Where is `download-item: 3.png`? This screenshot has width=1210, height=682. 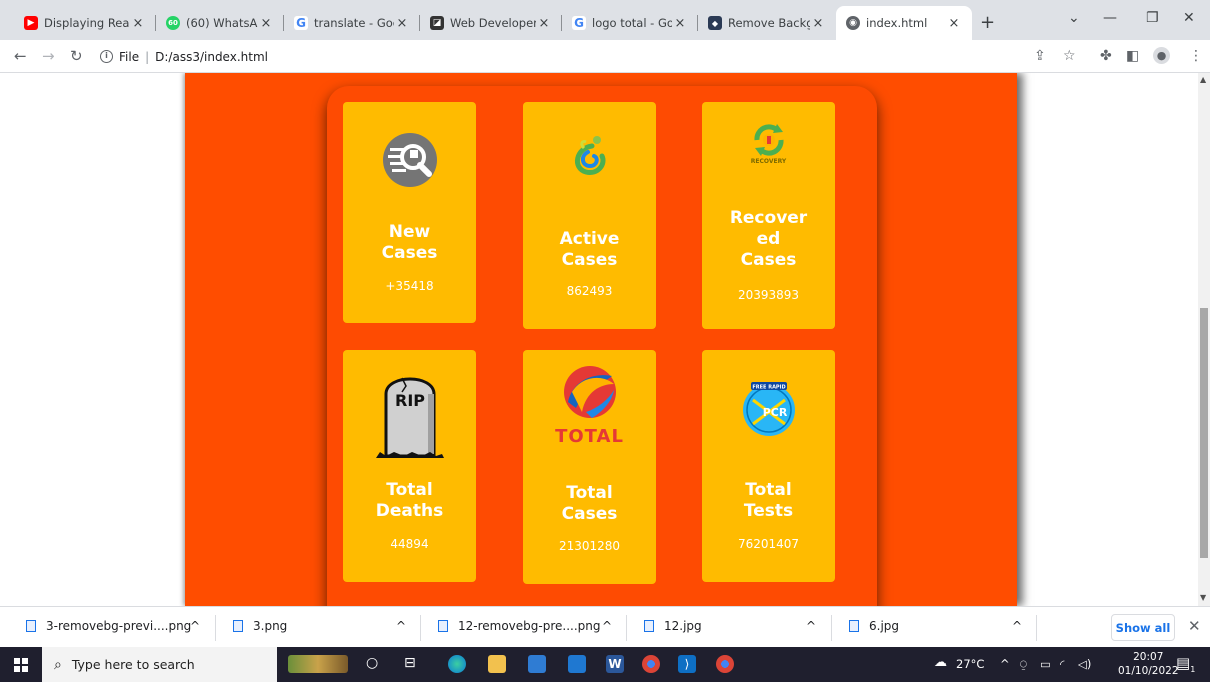 download-item: 3.png is located at coordinates (260, 626).